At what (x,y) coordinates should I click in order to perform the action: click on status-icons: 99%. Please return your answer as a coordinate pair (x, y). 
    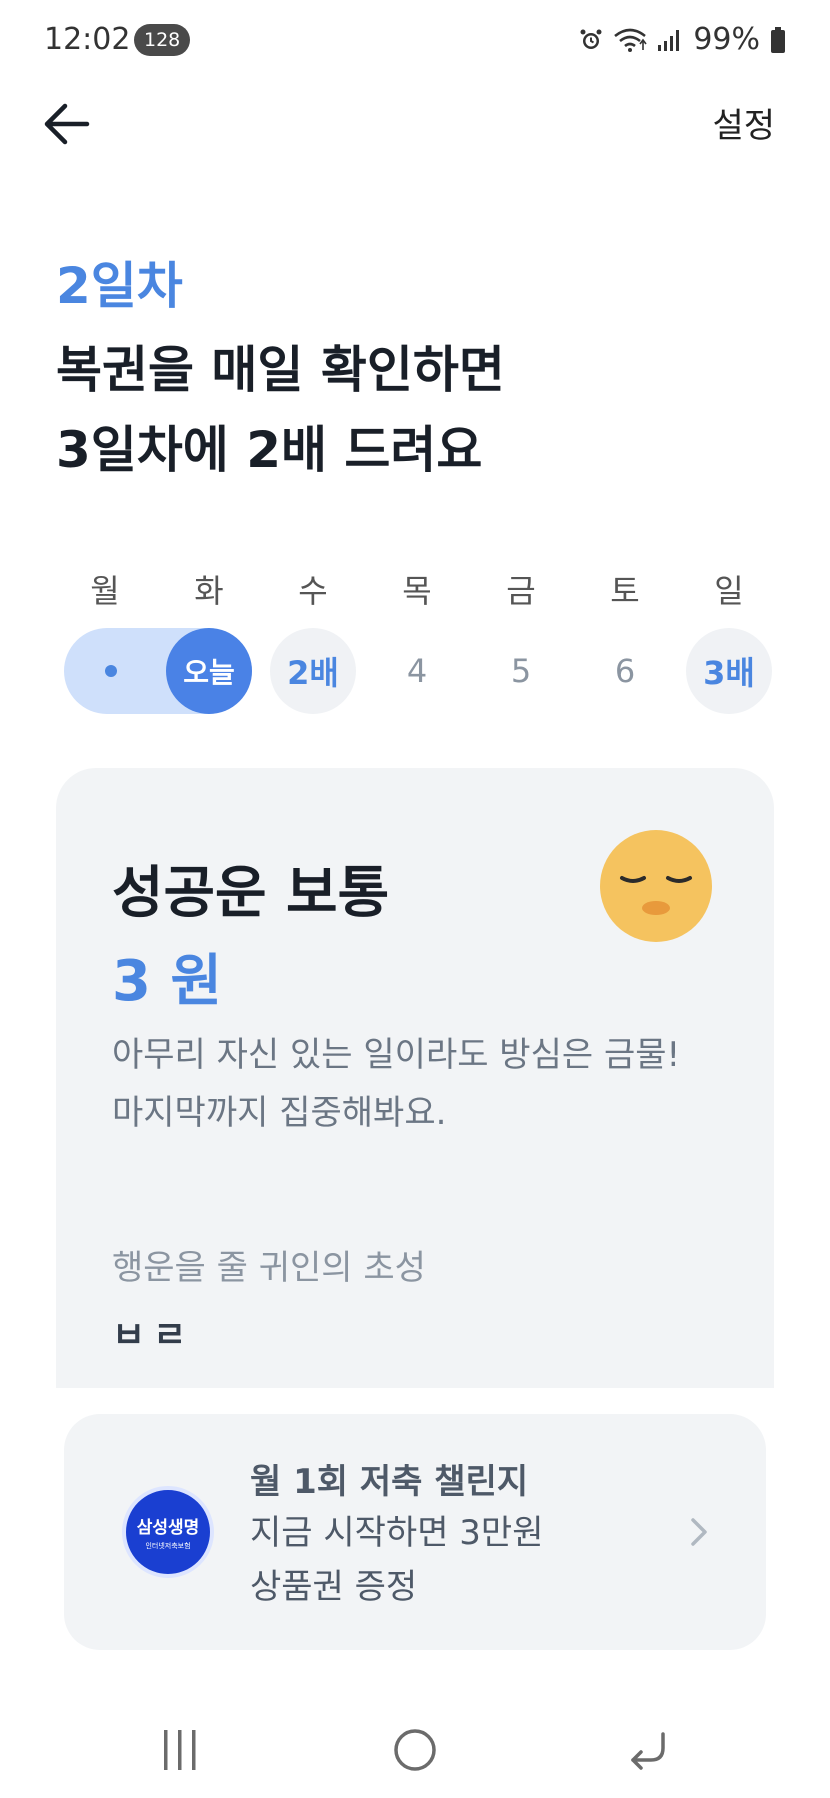
    Looking at the image, I should click on (682, 39).